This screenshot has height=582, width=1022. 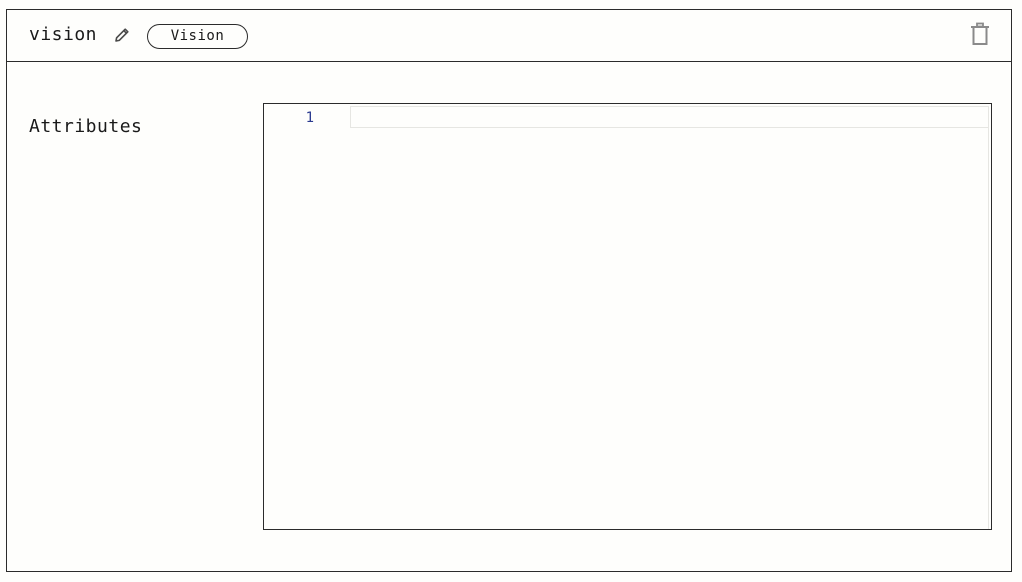 What do you see at coordinates (988, 328) in the screenshot?
I see `editor-scroll-edge` at bounding box center [988, 328].